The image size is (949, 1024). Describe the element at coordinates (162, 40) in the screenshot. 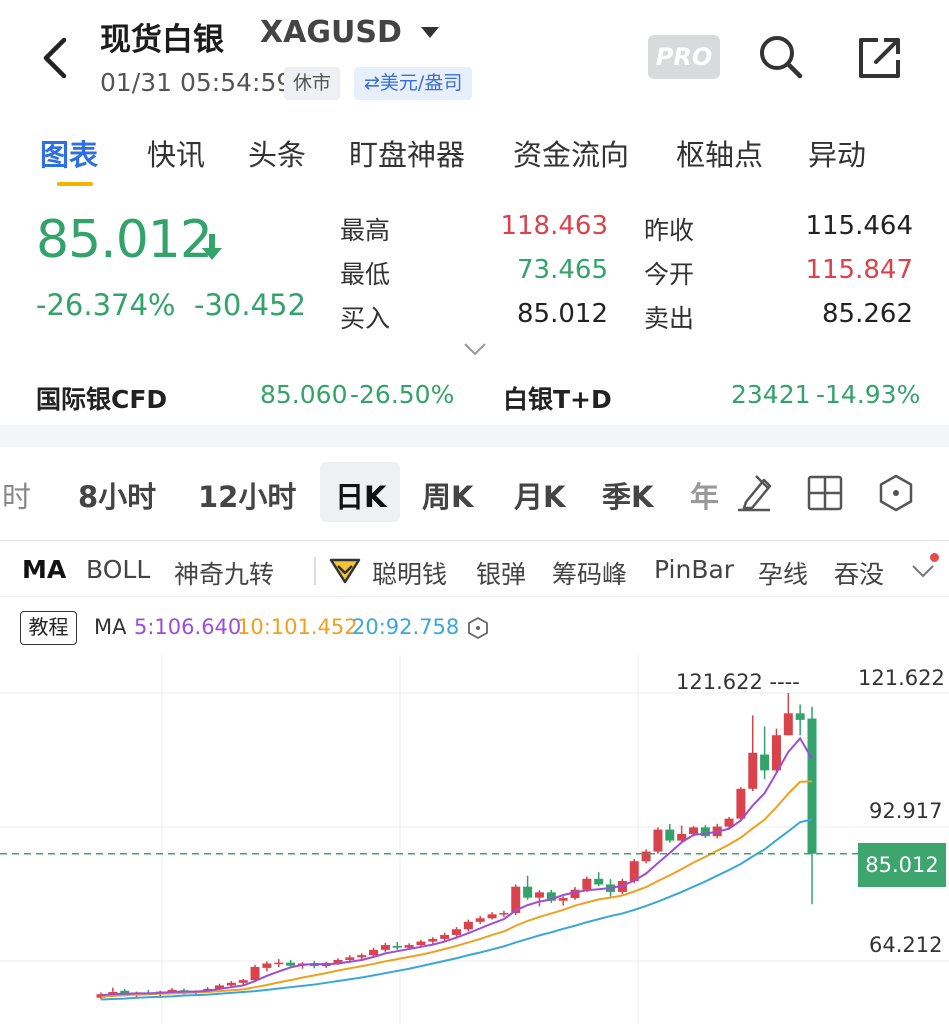

I see `page-title: 现货白银` at that location.